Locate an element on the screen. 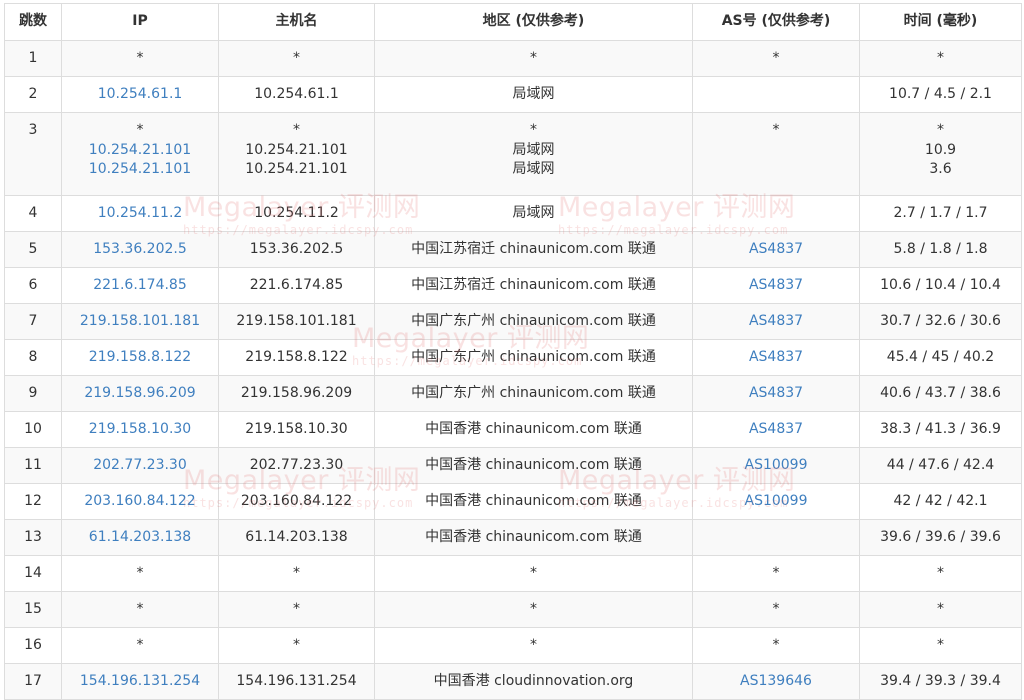  ip-cell: 10.254.11.2 is located at coordinates (140, 213).